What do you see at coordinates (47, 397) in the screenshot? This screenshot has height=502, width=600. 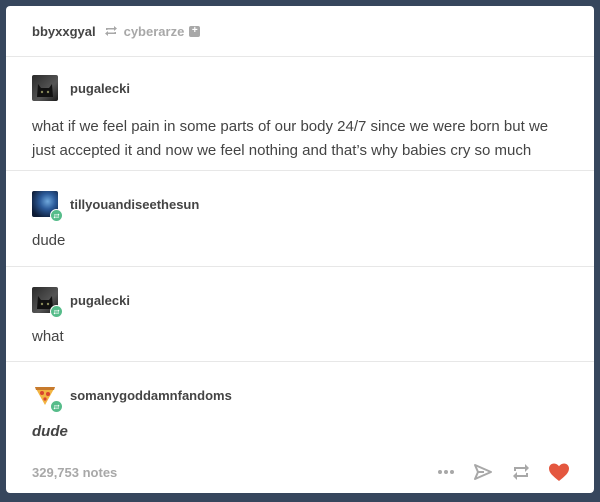 I see `pizza-slice-avatar` at bounding box center [47, 397].